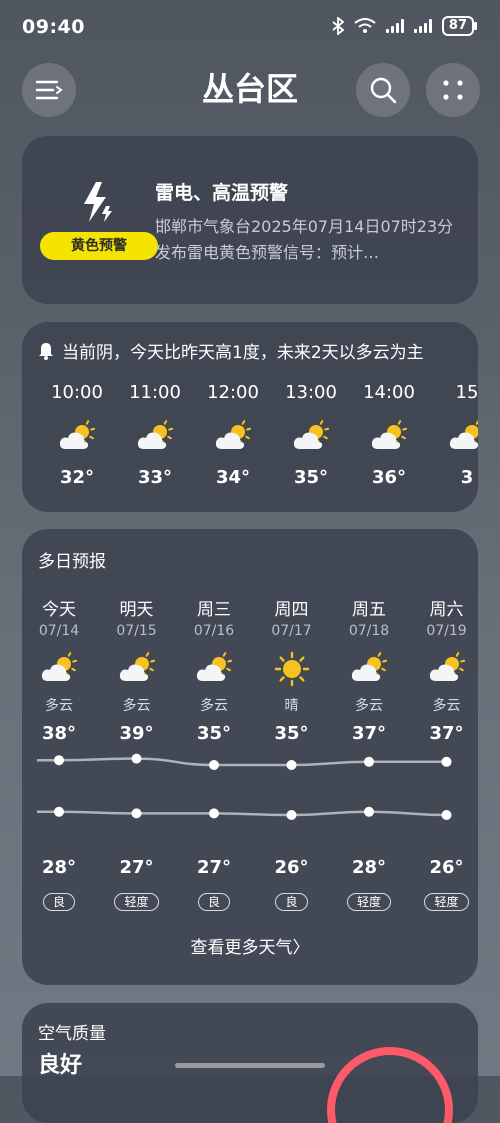 The width and height of the screenshot is (500, 1123). What do you see at coordinates (77, 392) in the screenshot?
I see `hour-time: 10:00` at bounding box center [77, 392].